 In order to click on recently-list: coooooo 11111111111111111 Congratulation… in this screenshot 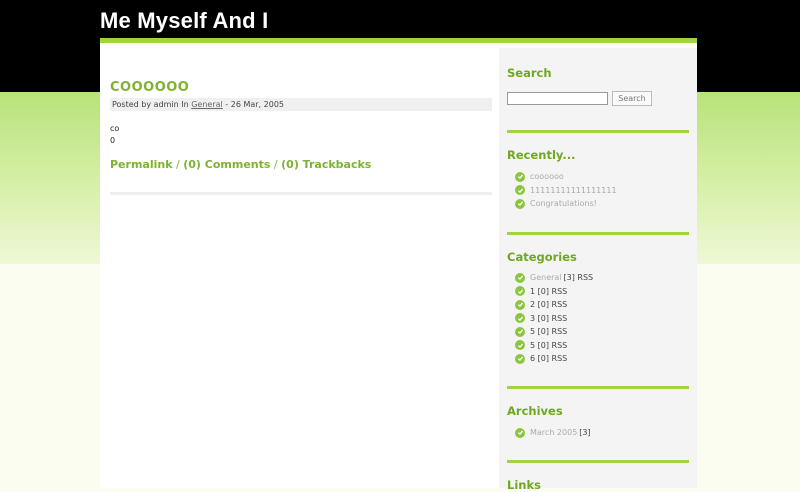, I will do `click(567, 190)`.